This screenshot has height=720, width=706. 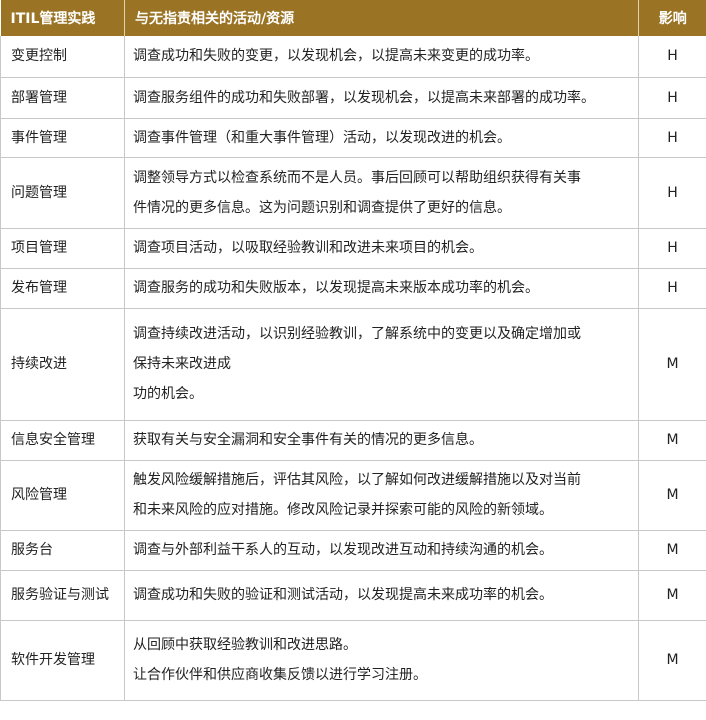 I want to click on description-line: 功的机会。, so click(x=168, y=394).